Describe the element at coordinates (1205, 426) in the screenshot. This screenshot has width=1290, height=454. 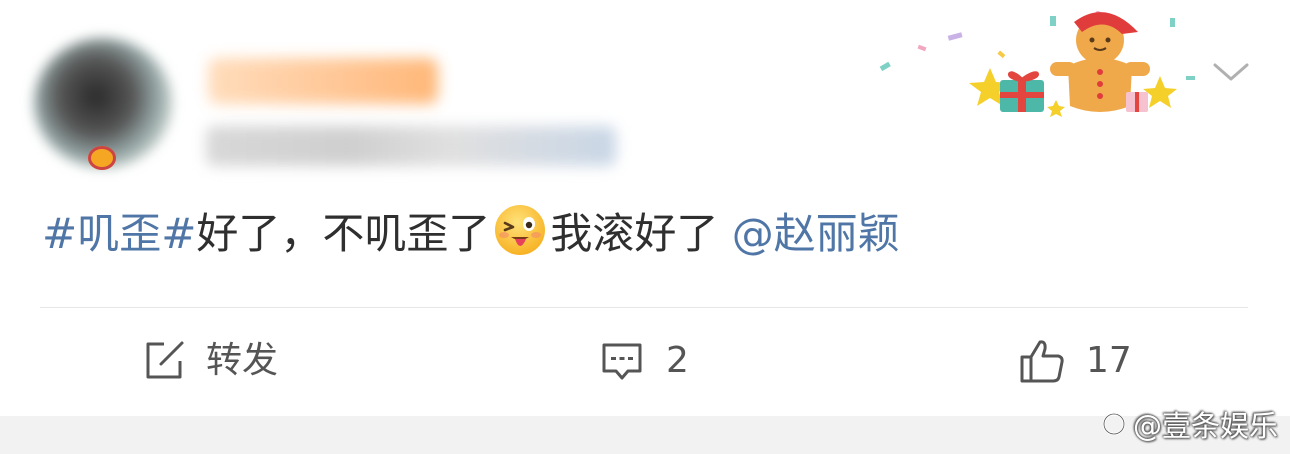
I see `watermark-text: @壹条娱乐` at that location.